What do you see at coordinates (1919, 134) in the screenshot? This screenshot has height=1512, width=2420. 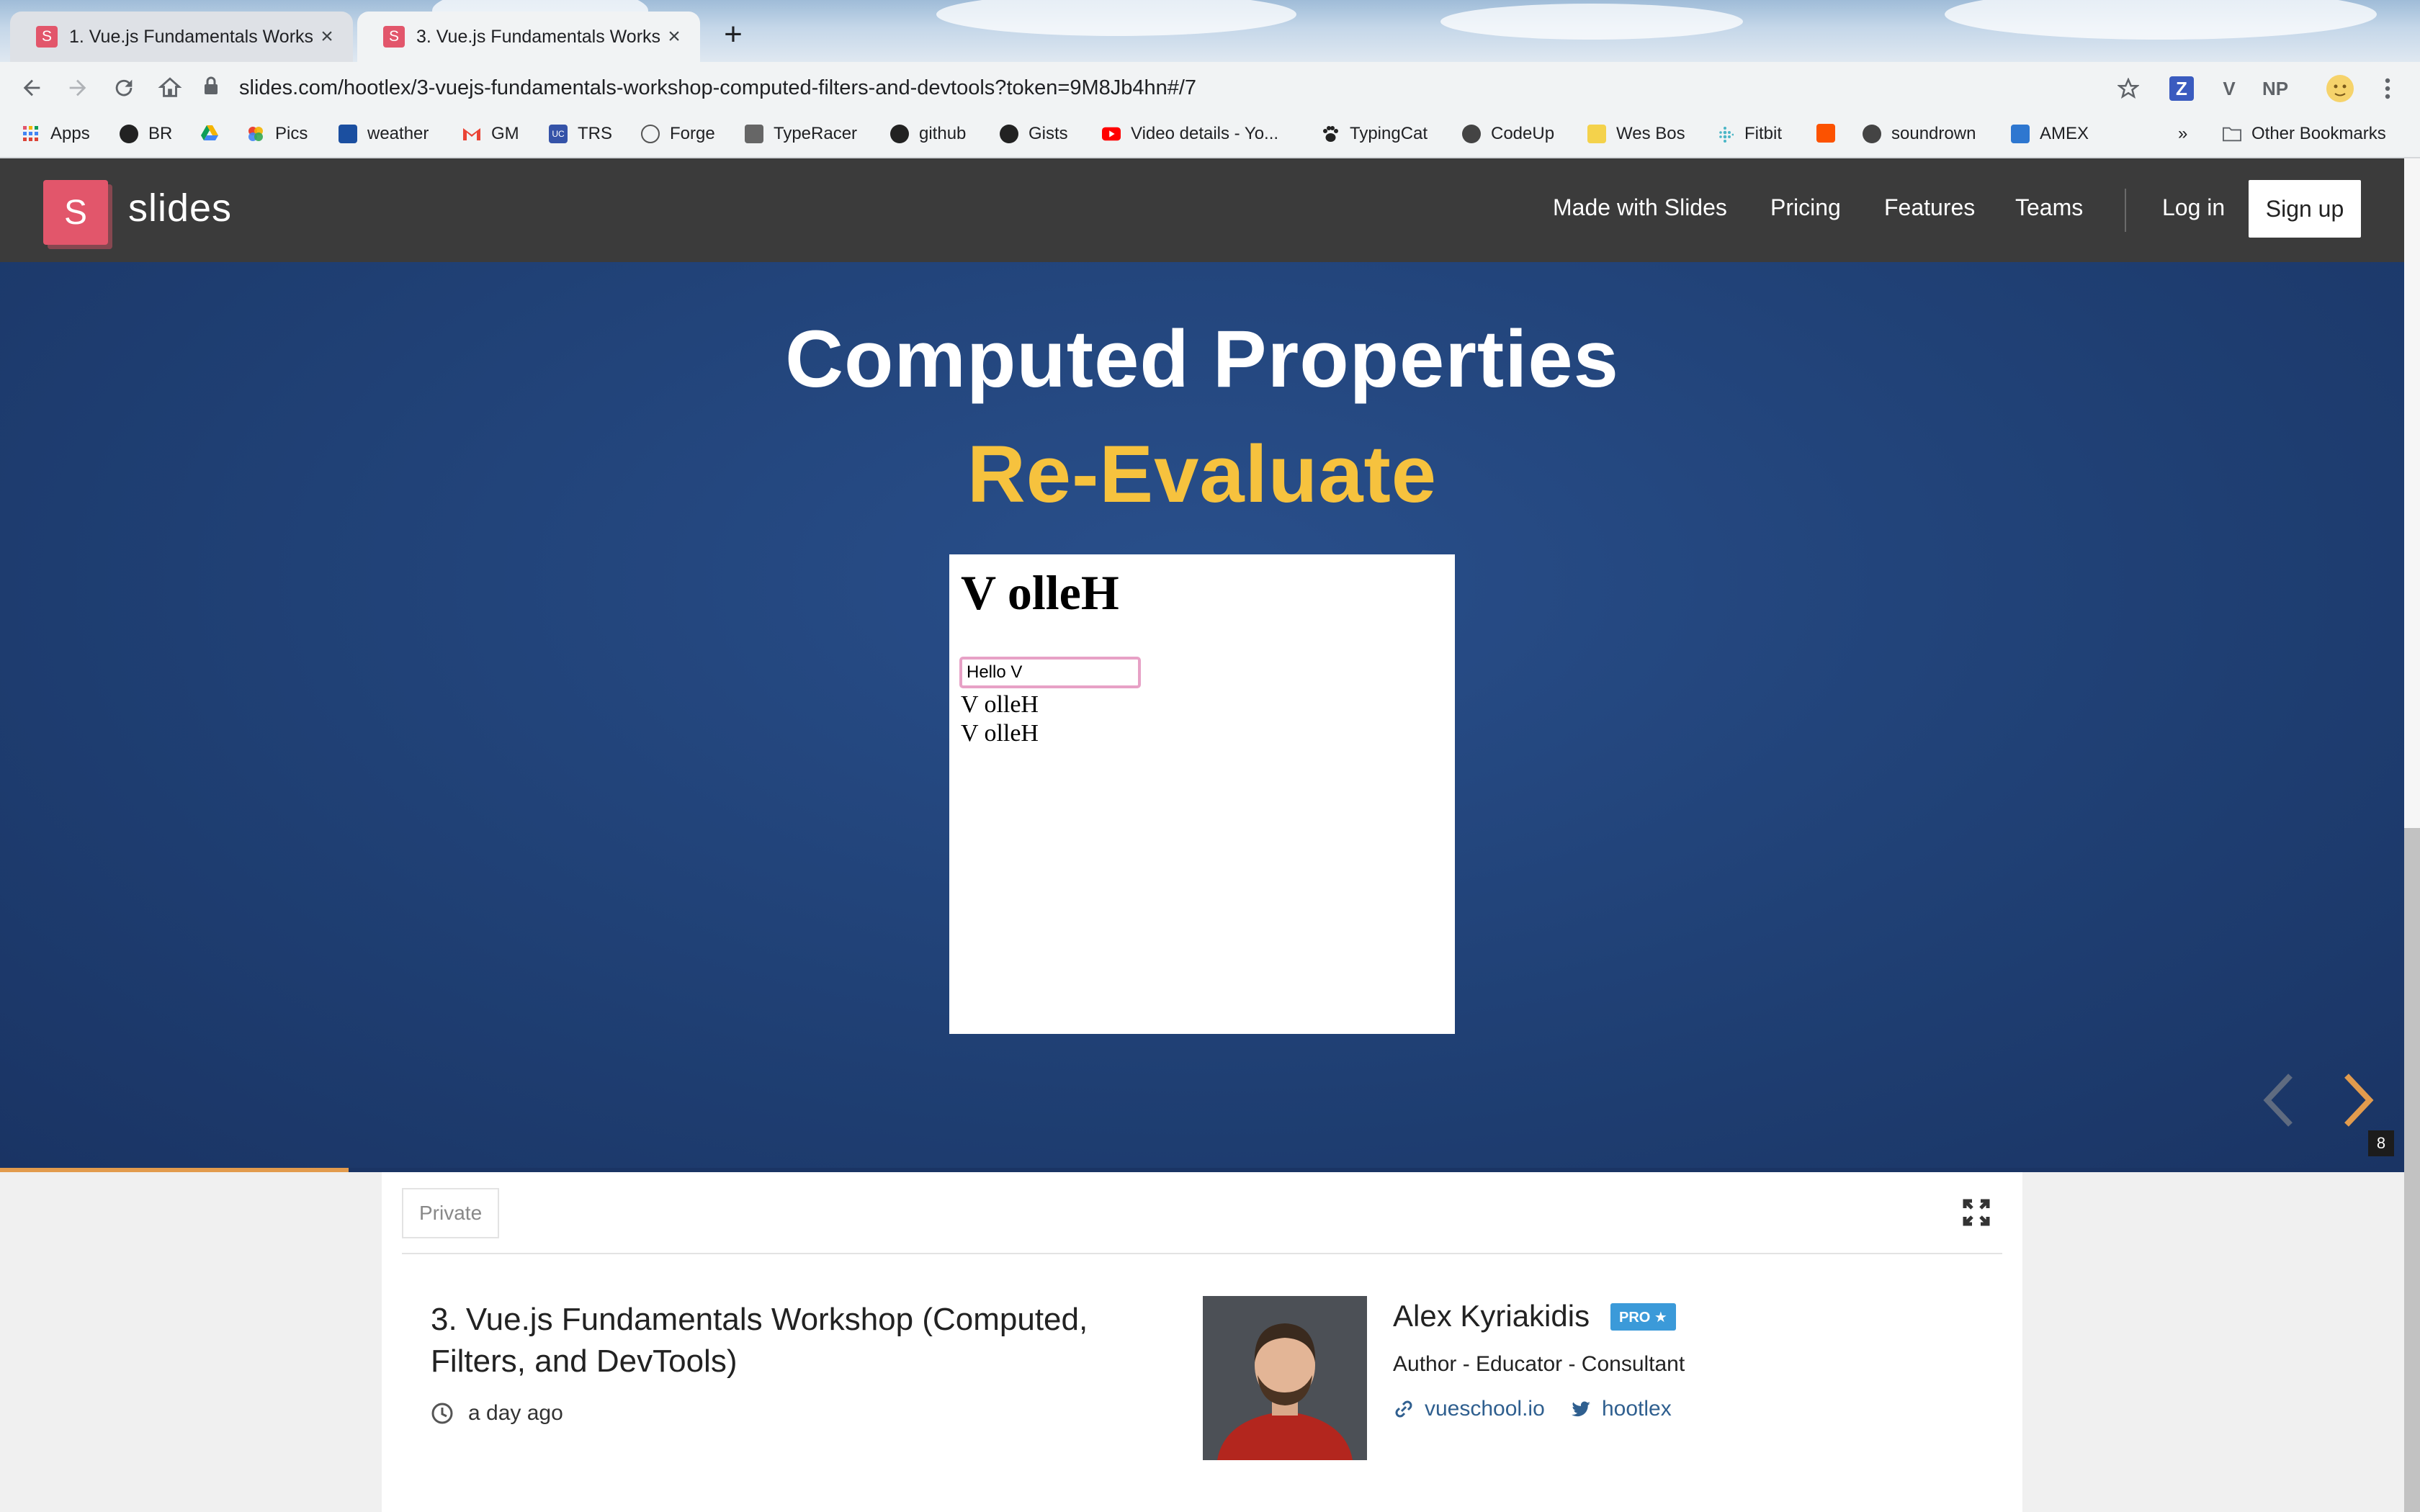 I see `bookmark-soundrown: soundrown` at bounding box center [1919, 134].